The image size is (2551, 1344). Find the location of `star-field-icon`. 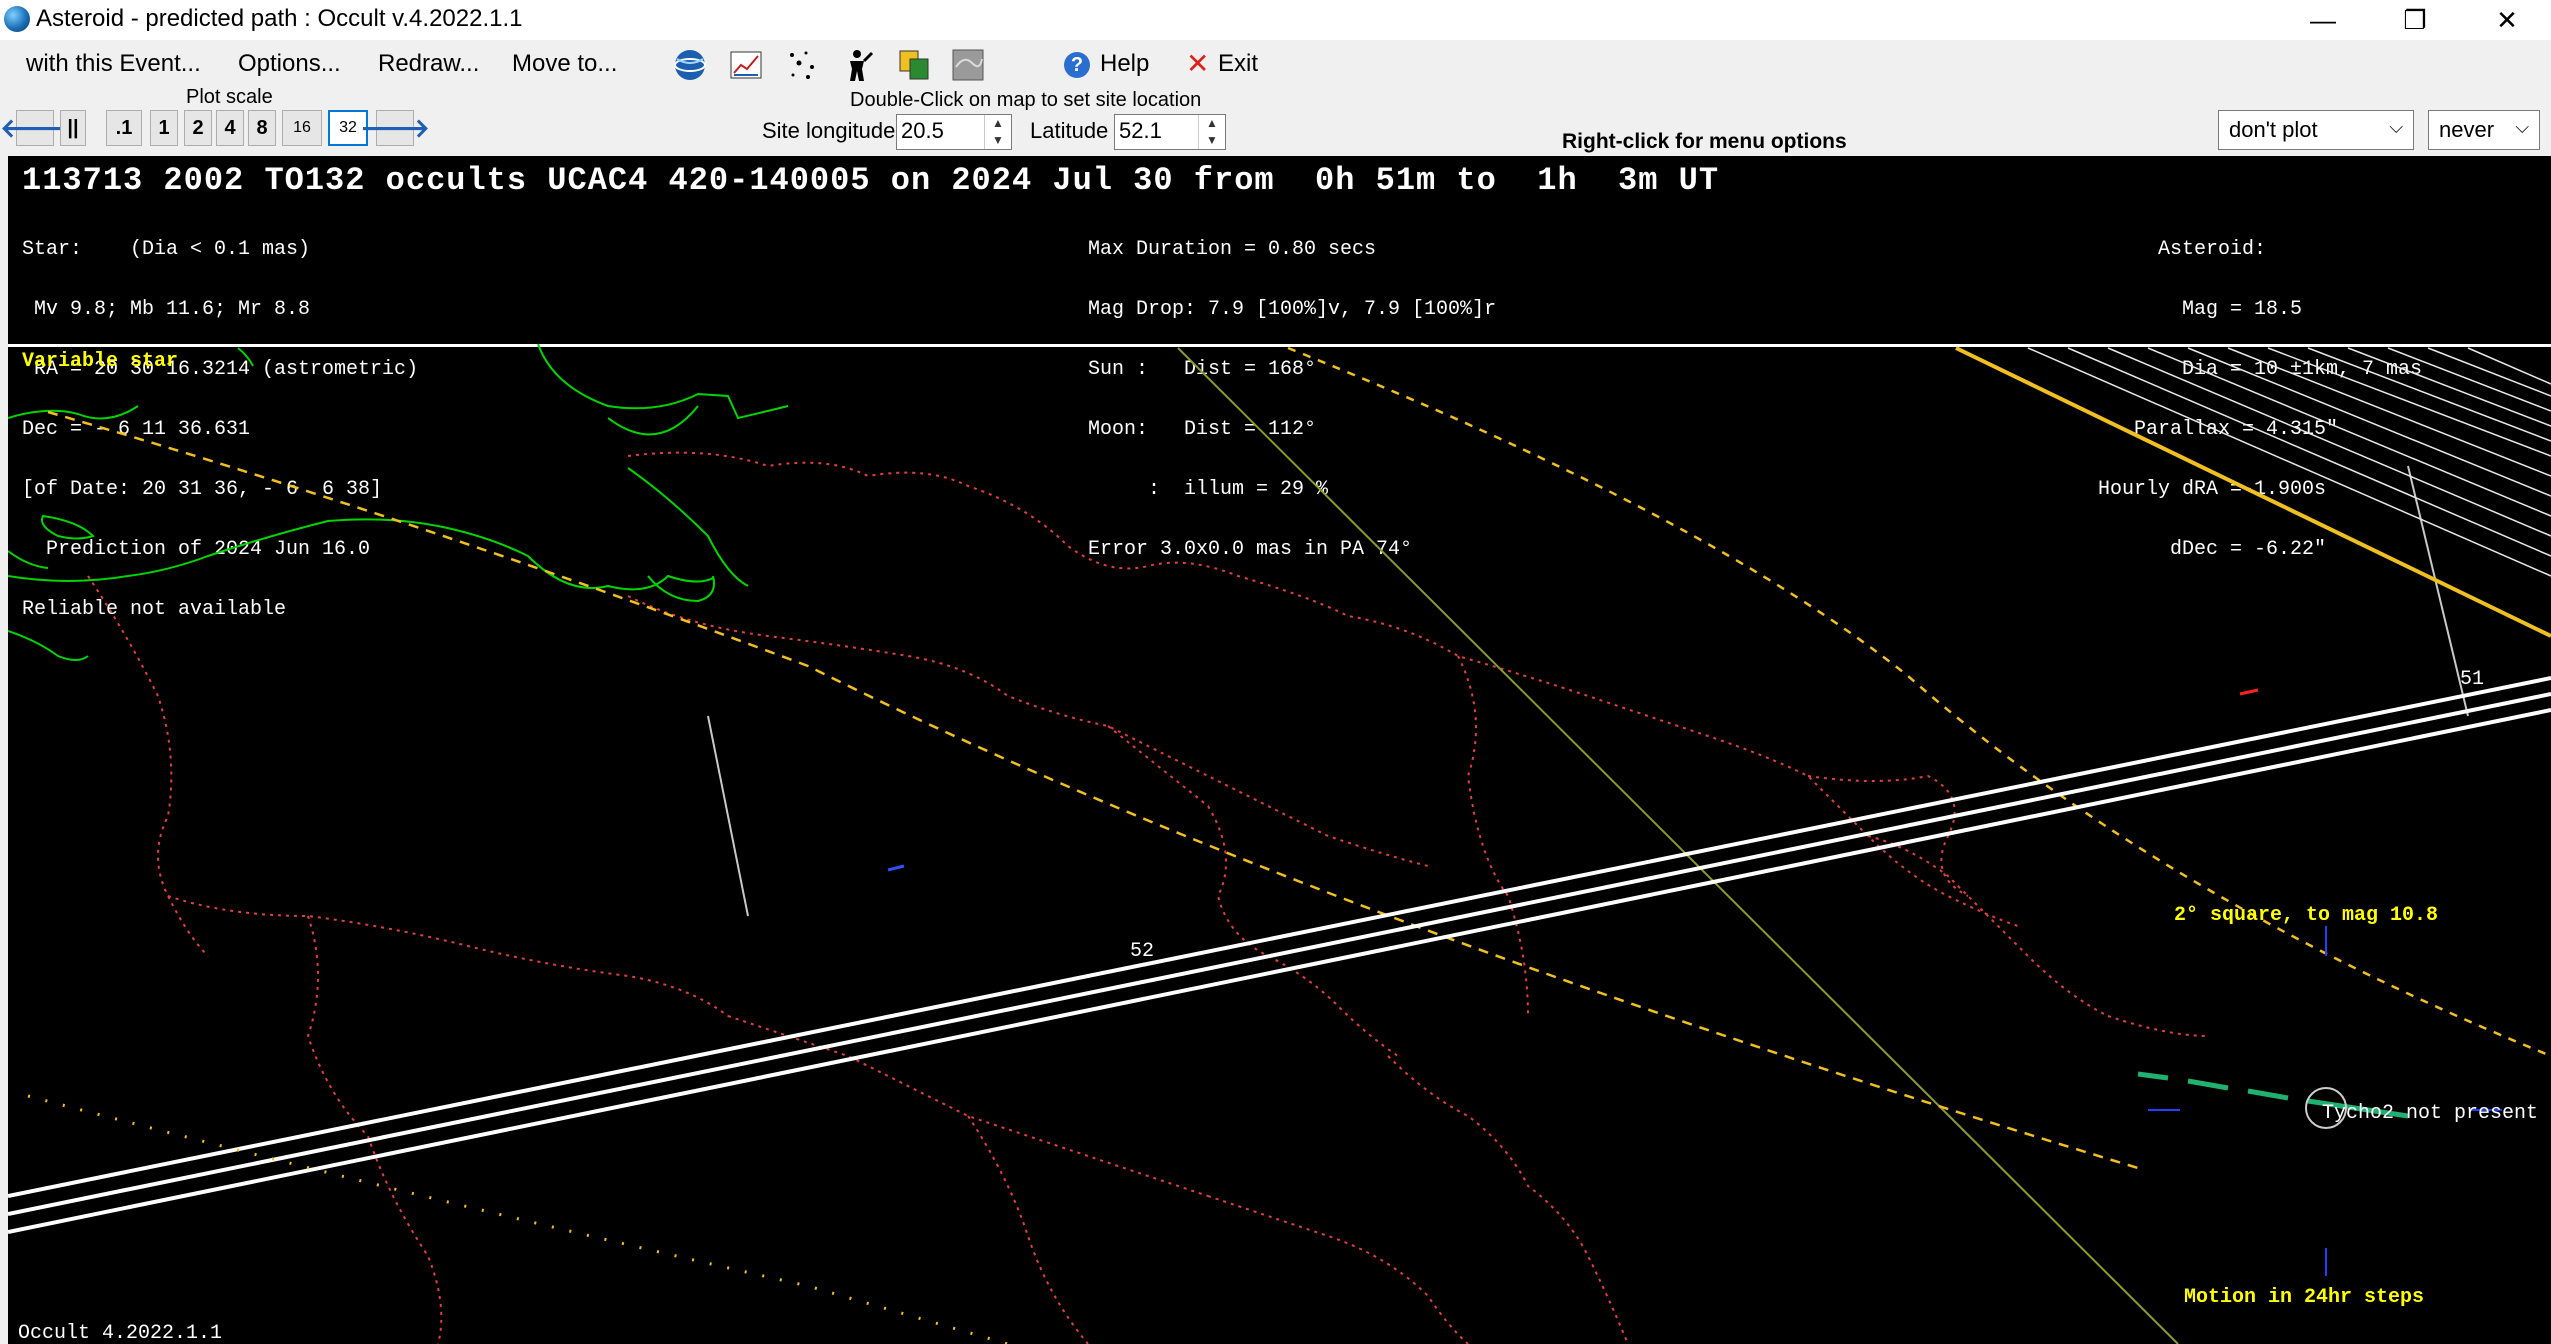

star-field-icon is located at coordinates (802, 65).